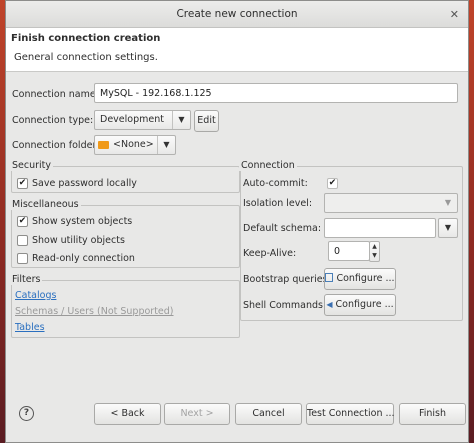  What do you see at coordinates (278, 203) in the screenshot?
I see `isolation-level-label: Isolation level:` at bounding box center [278, 203].